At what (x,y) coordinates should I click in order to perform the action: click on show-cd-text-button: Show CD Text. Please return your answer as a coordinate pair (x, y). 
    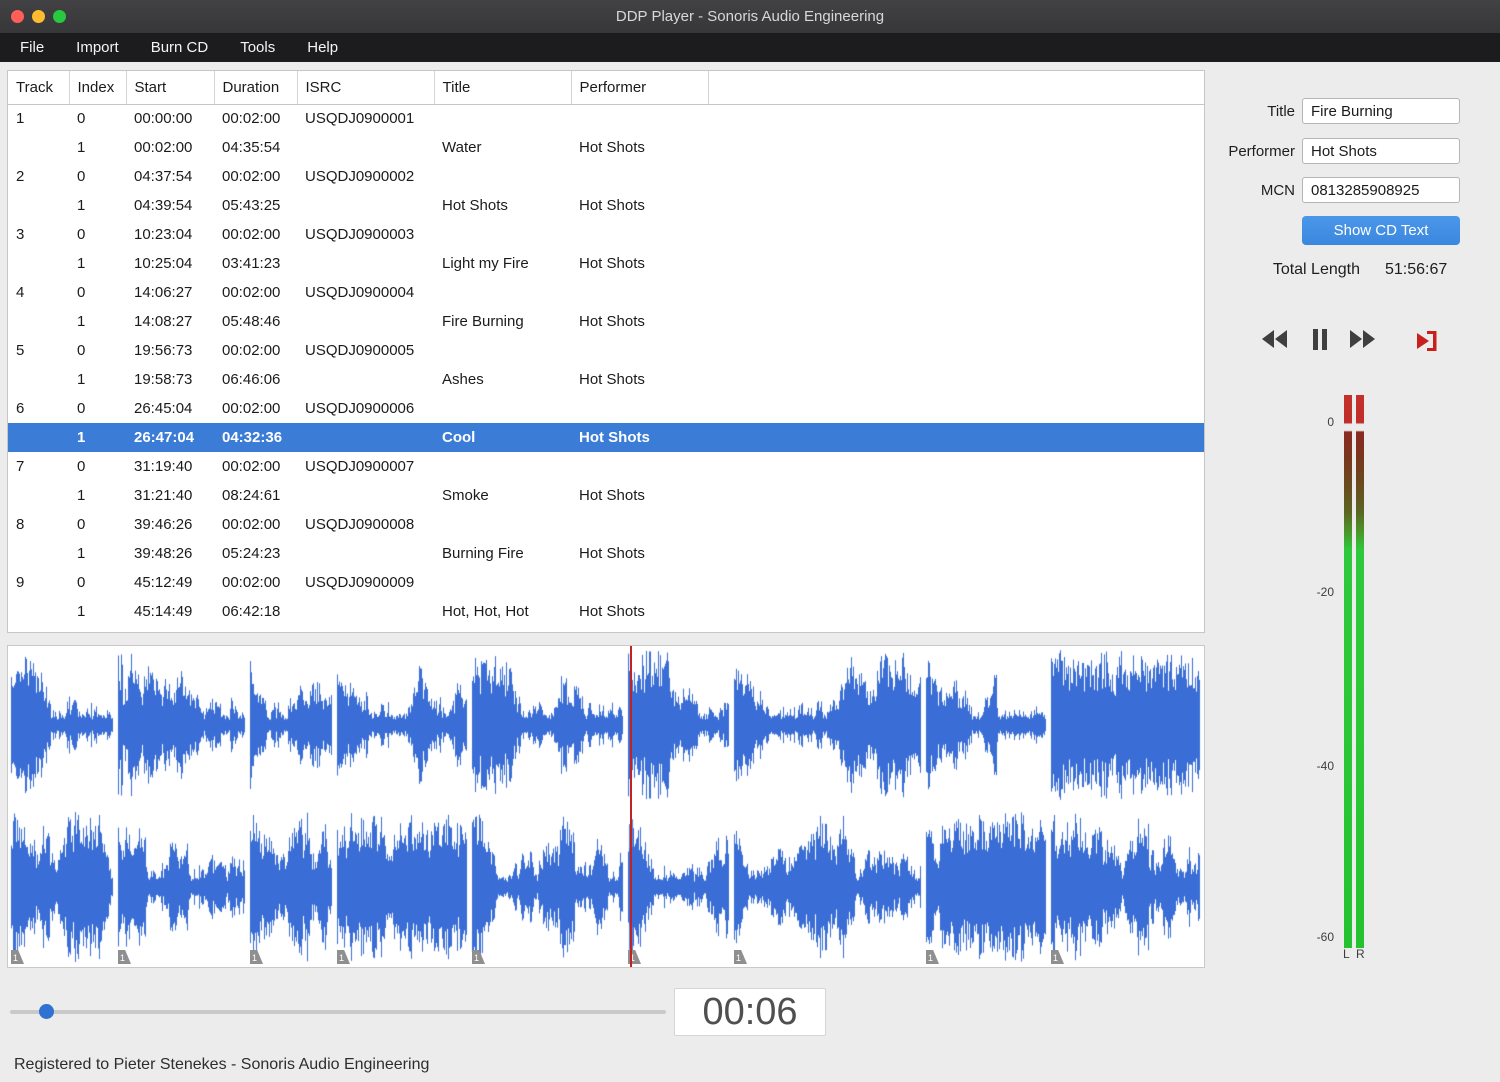
    Looking at the image, I should click on (1381, 230).